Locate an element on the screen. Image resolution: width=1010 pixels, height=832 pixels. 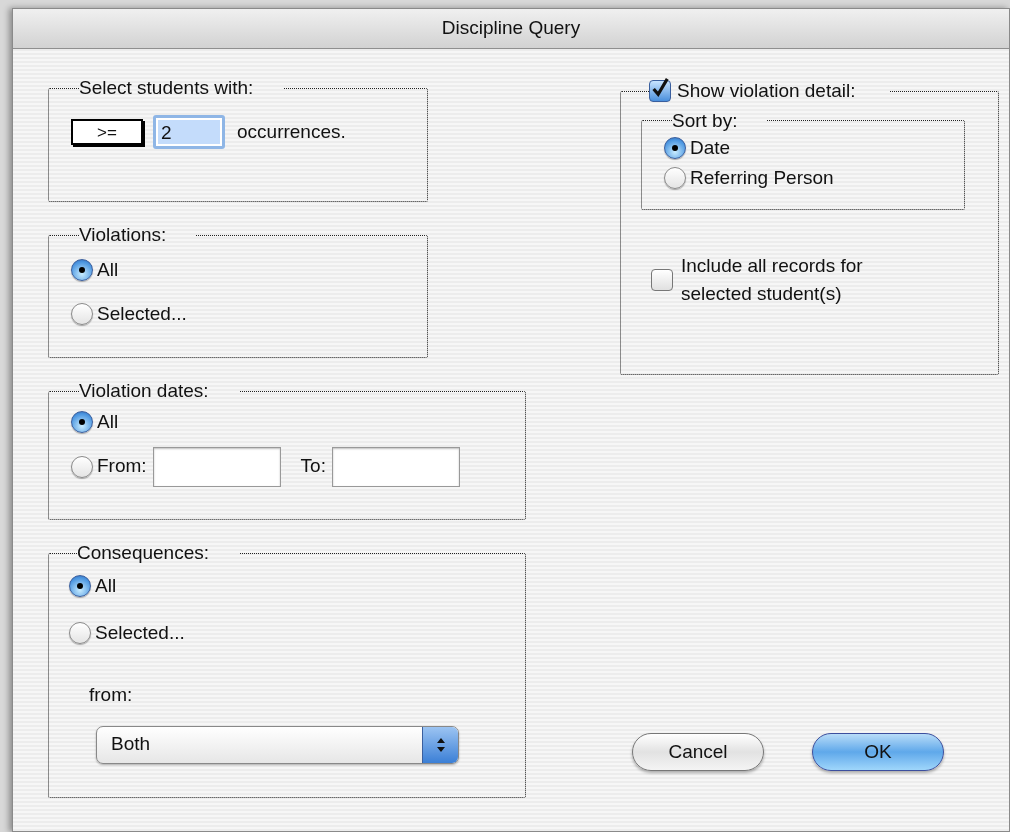
radio-label: Referring Person is located at coordinates (762, 178).